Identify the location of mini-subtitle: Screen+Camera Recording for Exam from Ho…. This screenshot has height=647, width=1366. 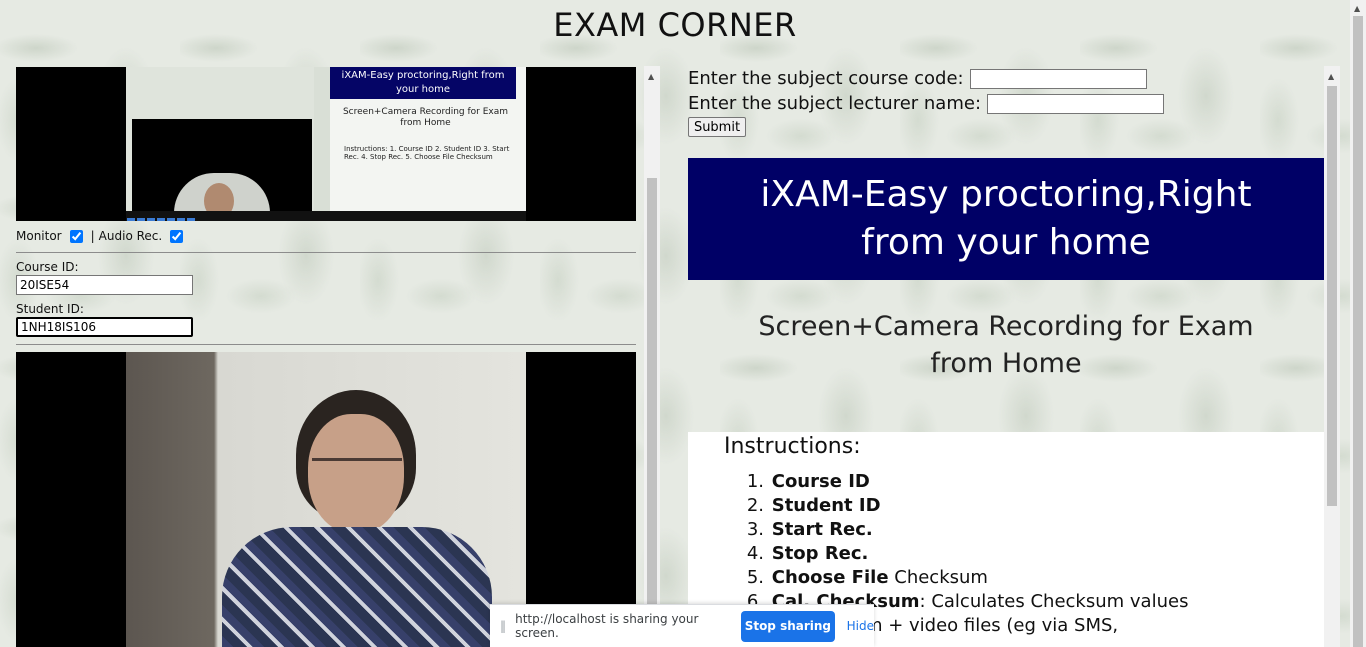
(425, 117).